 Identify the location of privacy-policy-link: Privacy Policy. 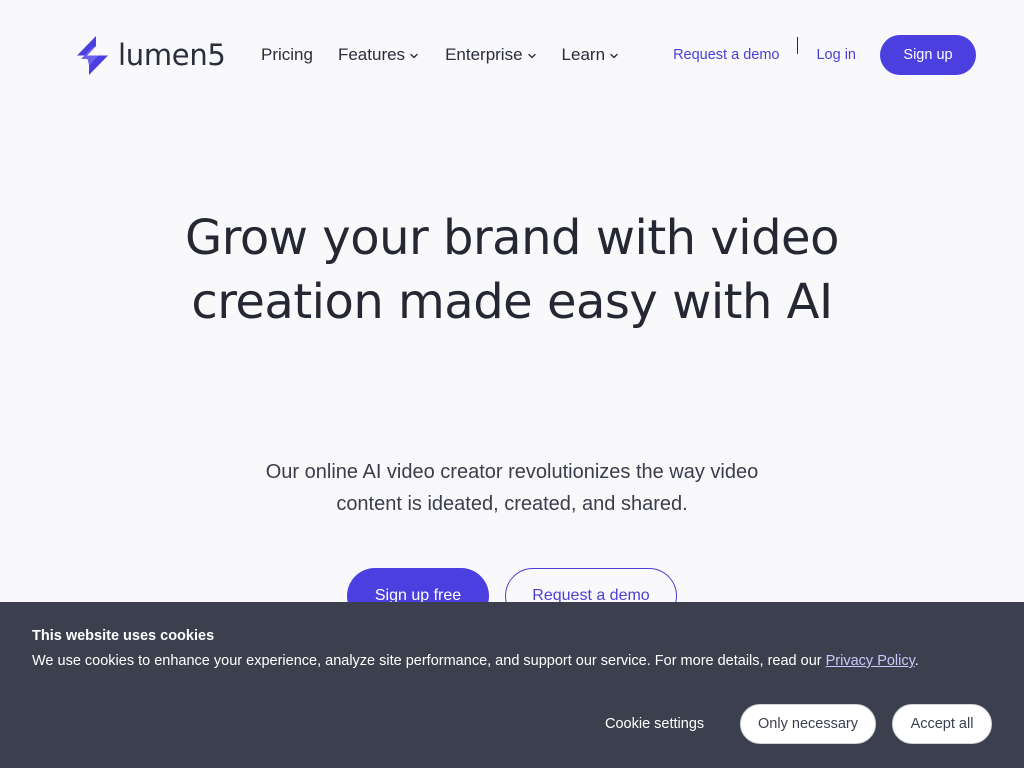
(870, 661).